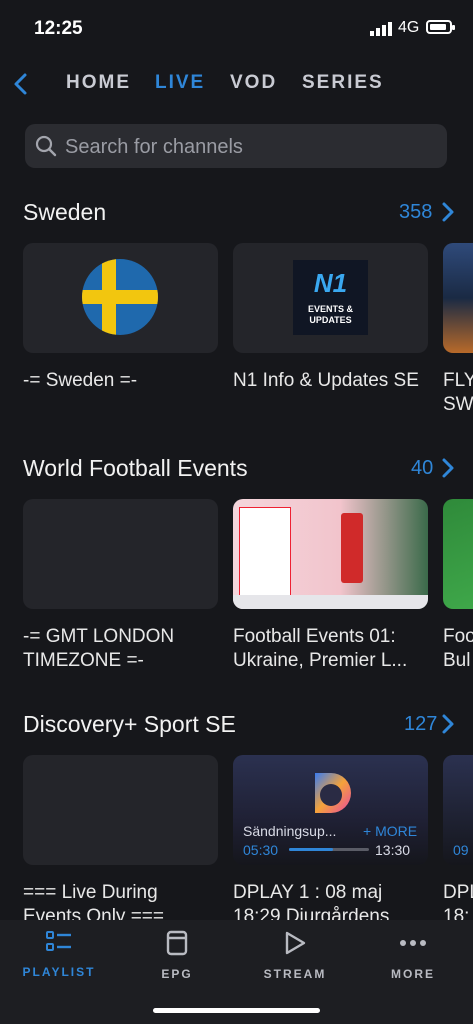  Describe the element at coordinates (236, 1010) in the screenshot. I see `home-indicator` at that location.